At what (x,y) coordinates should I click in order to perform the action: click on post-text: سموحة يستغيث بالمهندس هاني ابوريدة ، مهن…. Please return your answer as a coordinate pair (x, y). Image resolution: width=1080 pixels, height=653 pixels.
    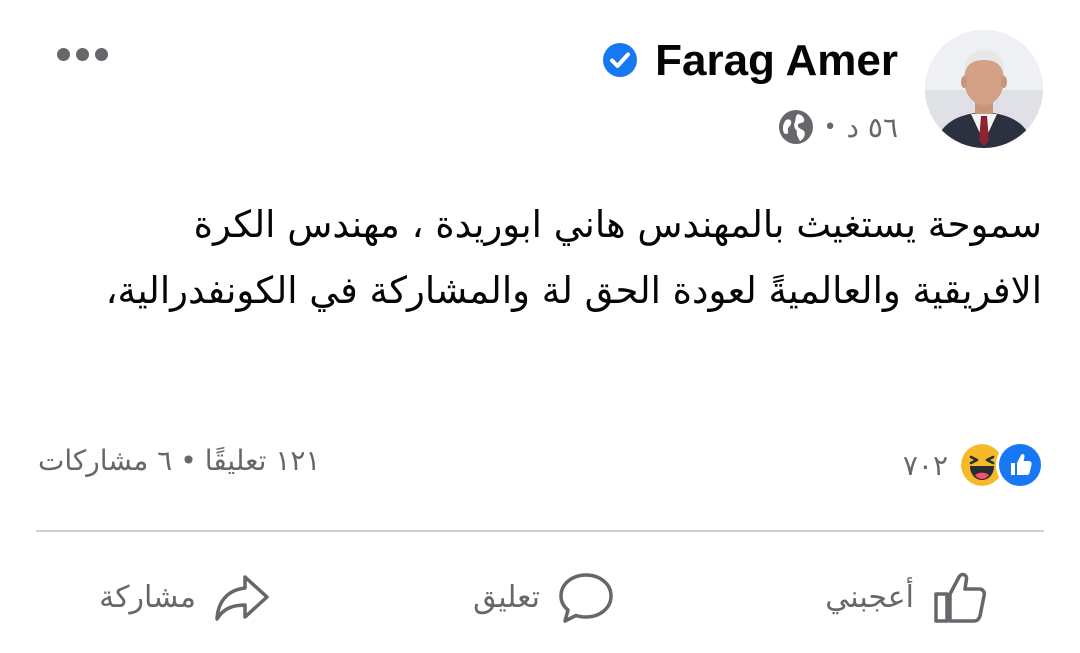
    Looking at the image, I should click on (573, 257).